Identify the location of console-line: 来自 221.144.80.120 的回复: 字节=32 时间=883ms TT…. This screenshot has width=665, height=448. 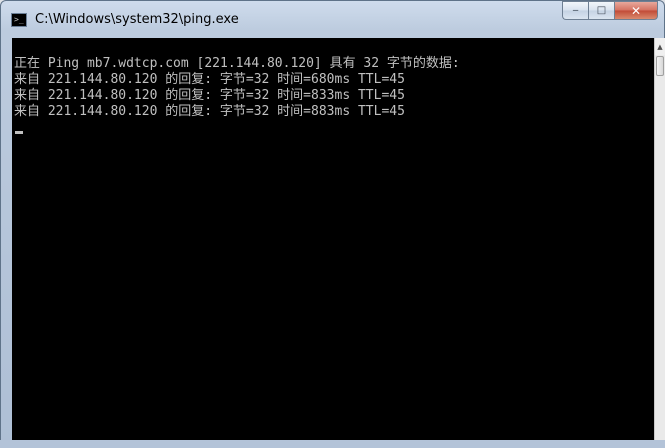
(209, 111).